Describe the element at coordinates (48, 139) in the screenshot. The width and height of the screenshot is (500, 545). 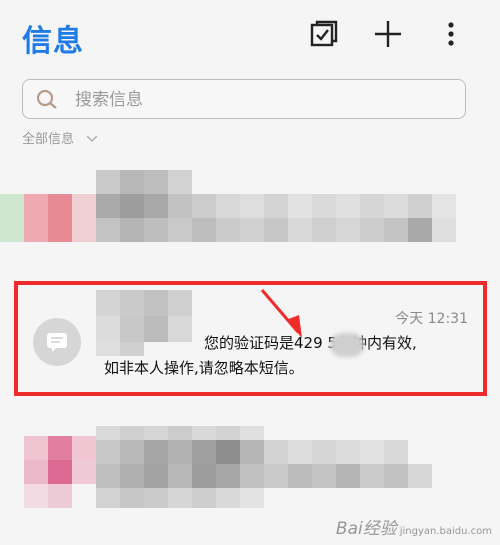
I see `filter-label: 全部信息` at that location.